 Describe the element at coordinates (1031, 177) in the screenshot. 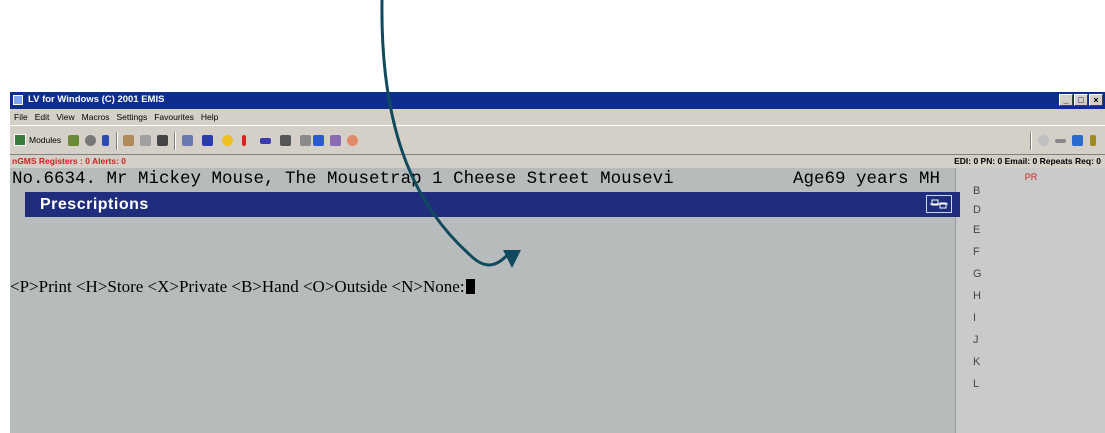

I see `side-panel-label: PR` at that location.